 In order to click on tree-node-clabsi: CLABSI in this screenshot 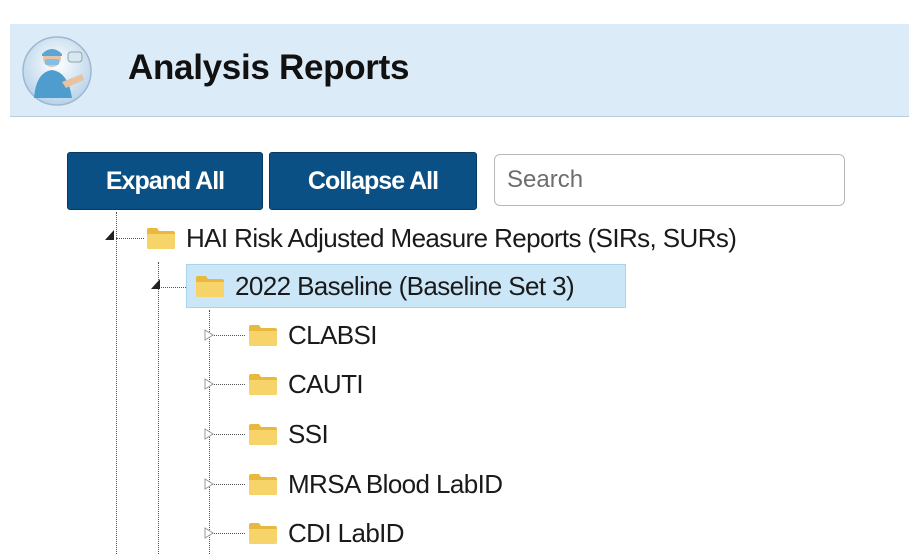, I will do `click(312, 335)`.